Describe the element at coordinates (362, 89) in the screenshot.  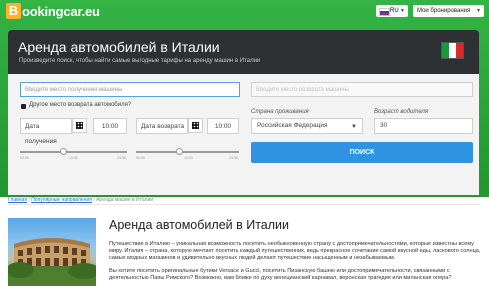
I see `dropoff-location-input: Введите место возврата машины` at that location.